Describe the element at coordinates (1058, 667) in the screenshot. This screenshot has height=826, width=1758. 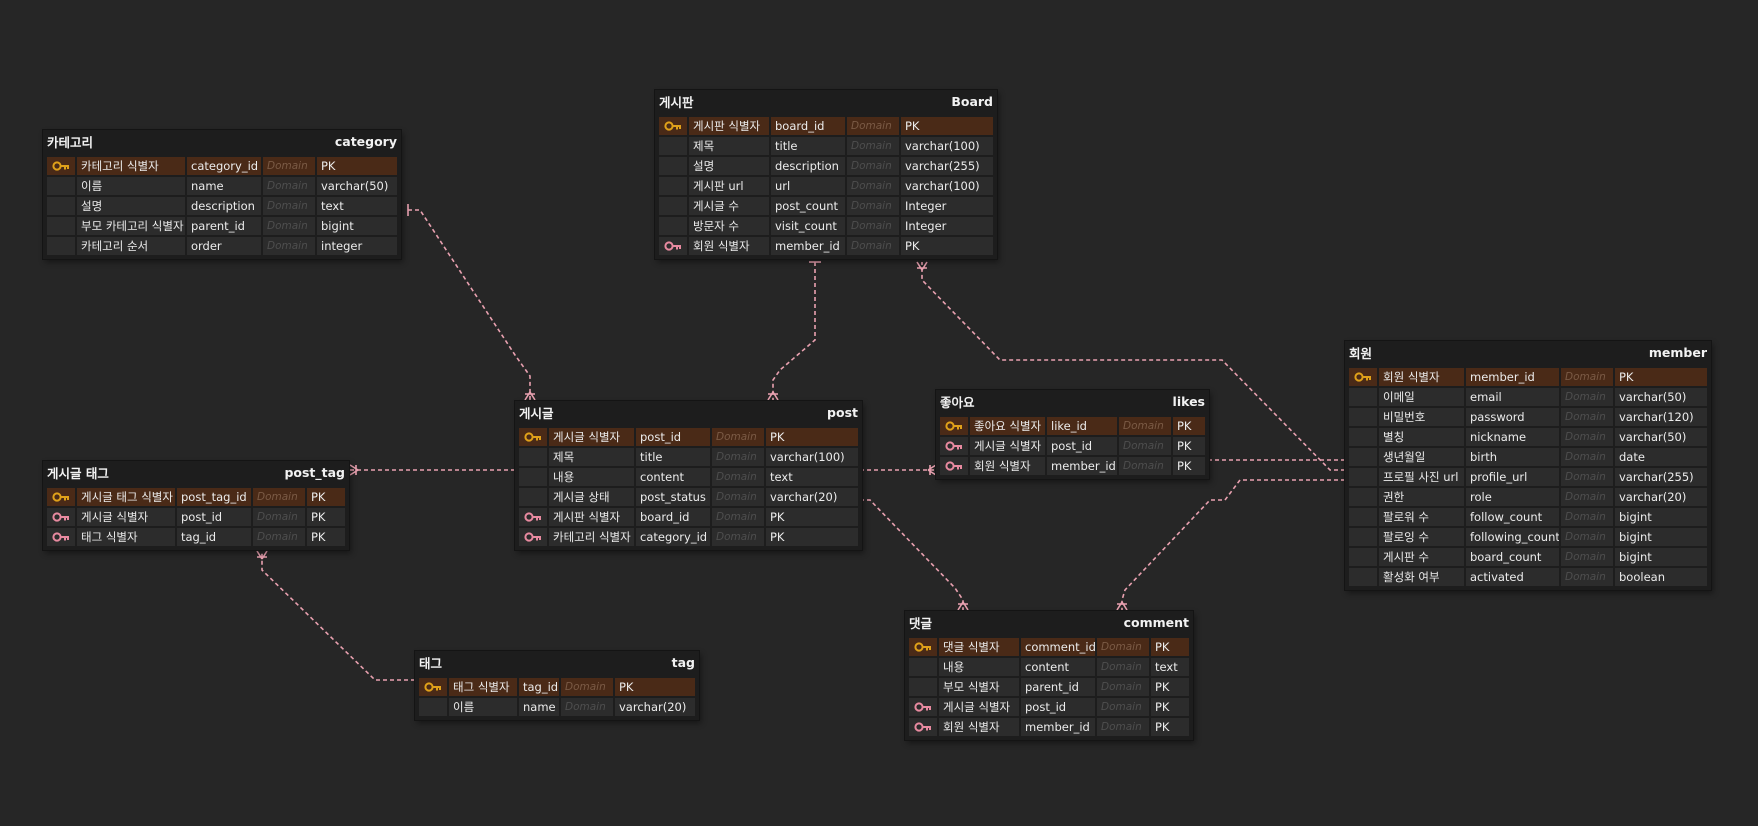
I see `column-physical-name: content` at that location.